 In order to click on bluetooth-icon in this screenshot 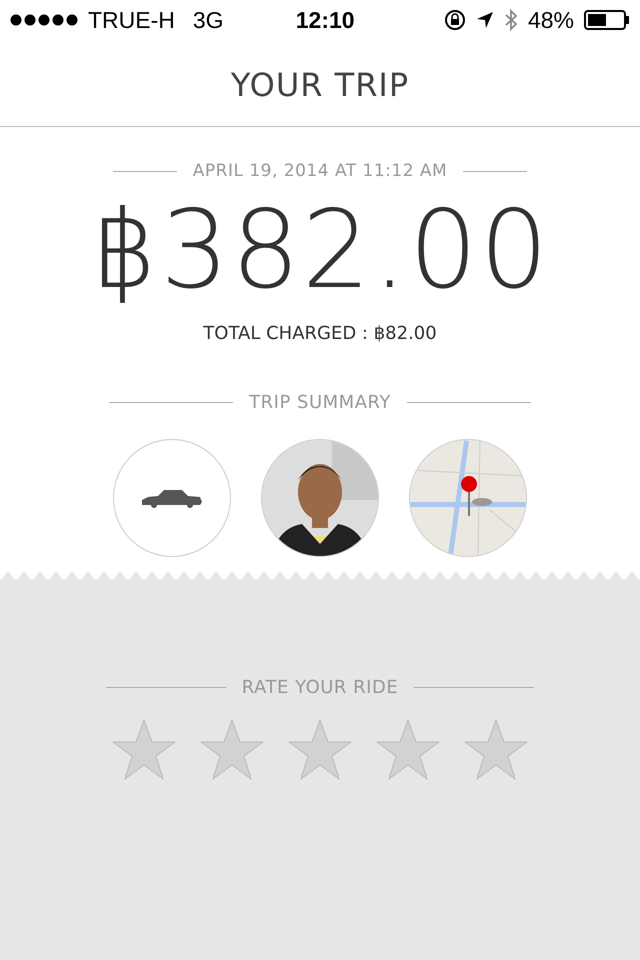, I will do `click(511, 20)`.